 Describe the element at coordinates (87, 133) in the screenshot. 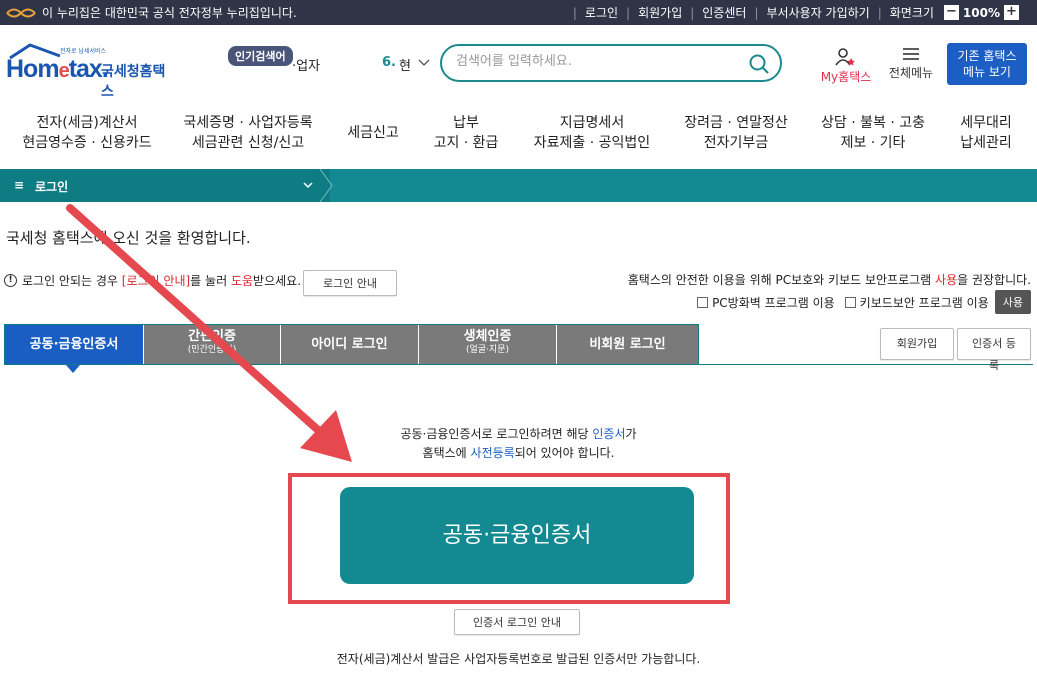

I see `gnb-item-e-invoice: 전자(세금)계산서 현금영수증 · 신용카드` at that location.